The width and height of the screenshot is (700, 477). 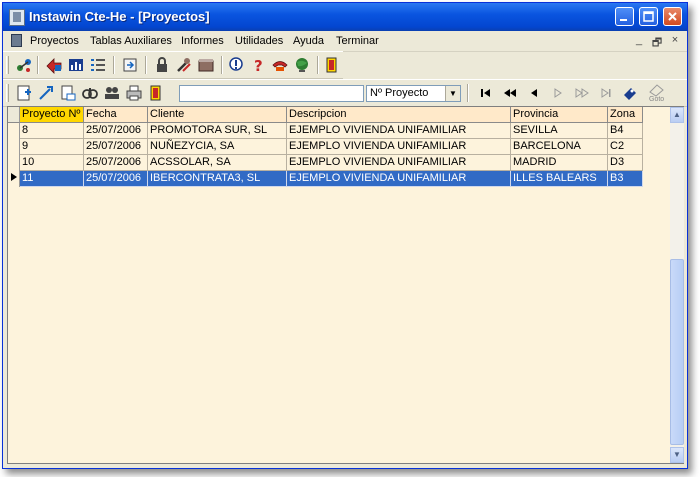 I want to click on table-cell: NUÑEZYCIA, SA, so click(x=217, y=147).